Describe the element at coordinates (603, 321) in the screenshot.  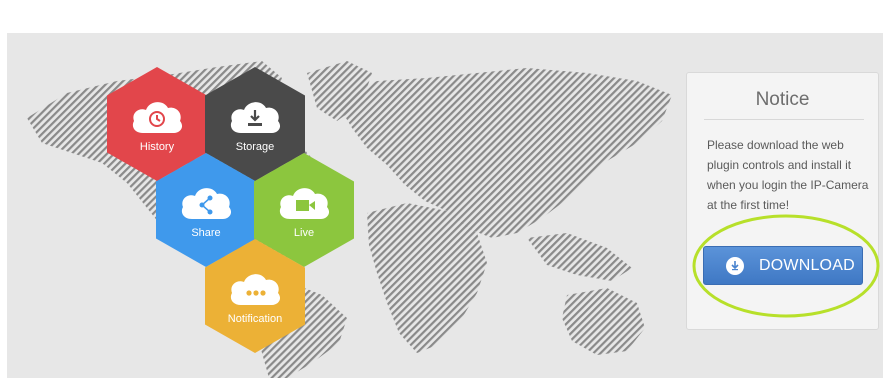
I see `continent-australia` at that location.